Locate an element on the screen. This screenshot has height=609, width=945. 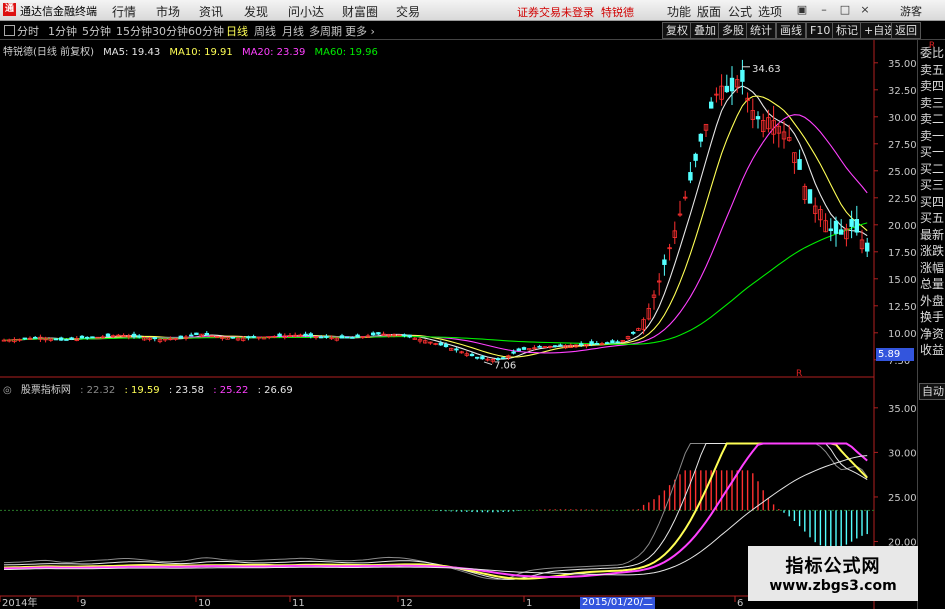
sidebar-item-18: 收益 is located at coordinates (931, 350).